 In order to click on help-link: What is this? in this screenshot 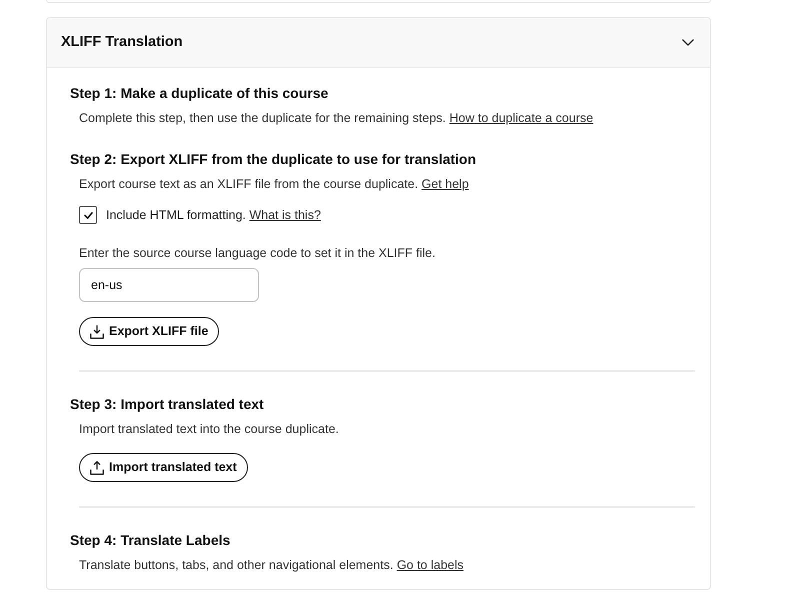, I will do `click(285, 215)`.